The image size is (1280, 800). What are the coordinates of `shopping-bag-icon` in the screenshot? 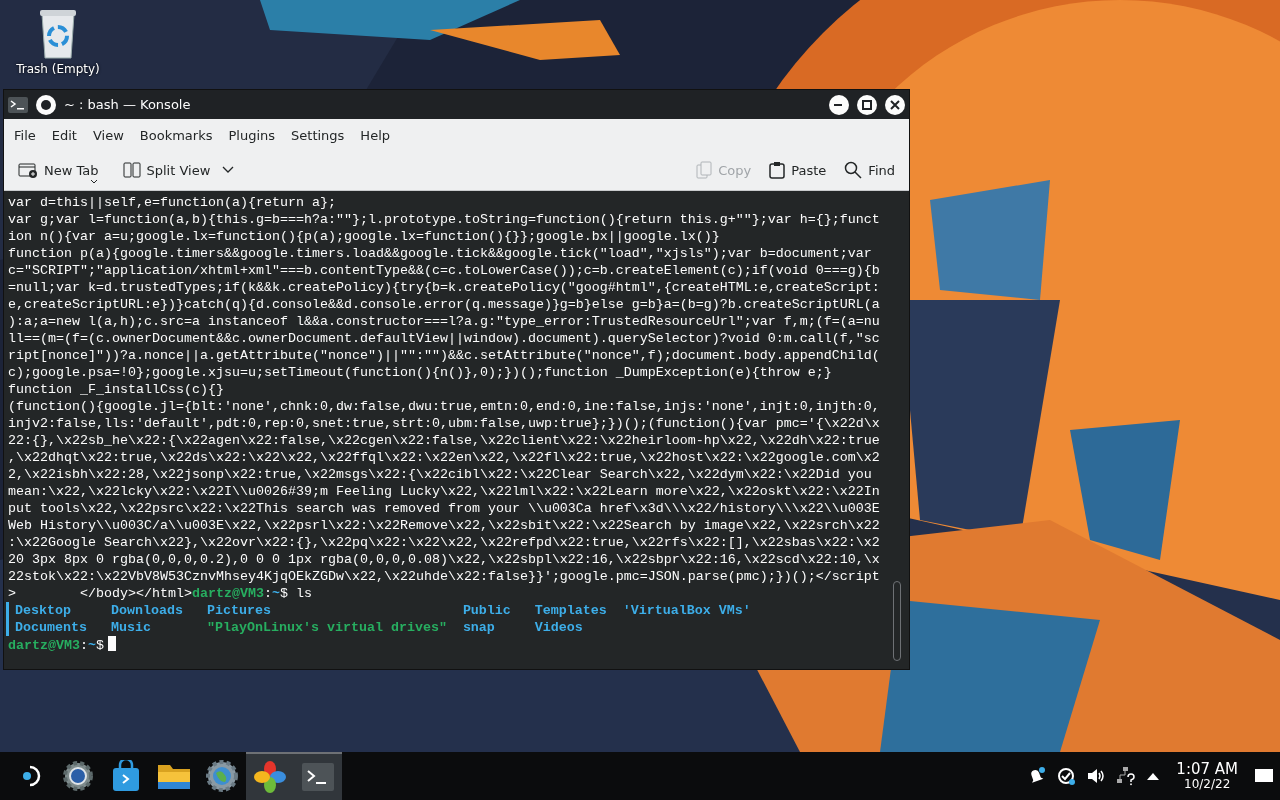 It's located at (126, 776).